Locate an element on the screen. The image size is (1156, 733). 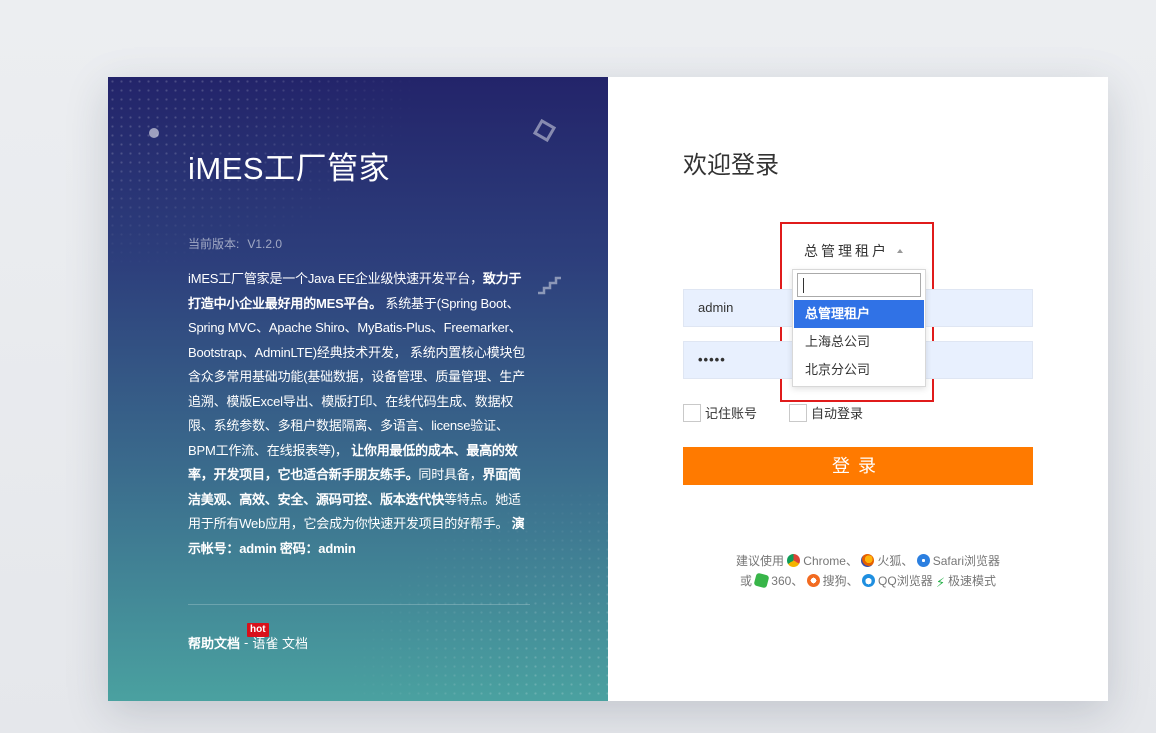
text-cursor is located at coordinates (803, 285).